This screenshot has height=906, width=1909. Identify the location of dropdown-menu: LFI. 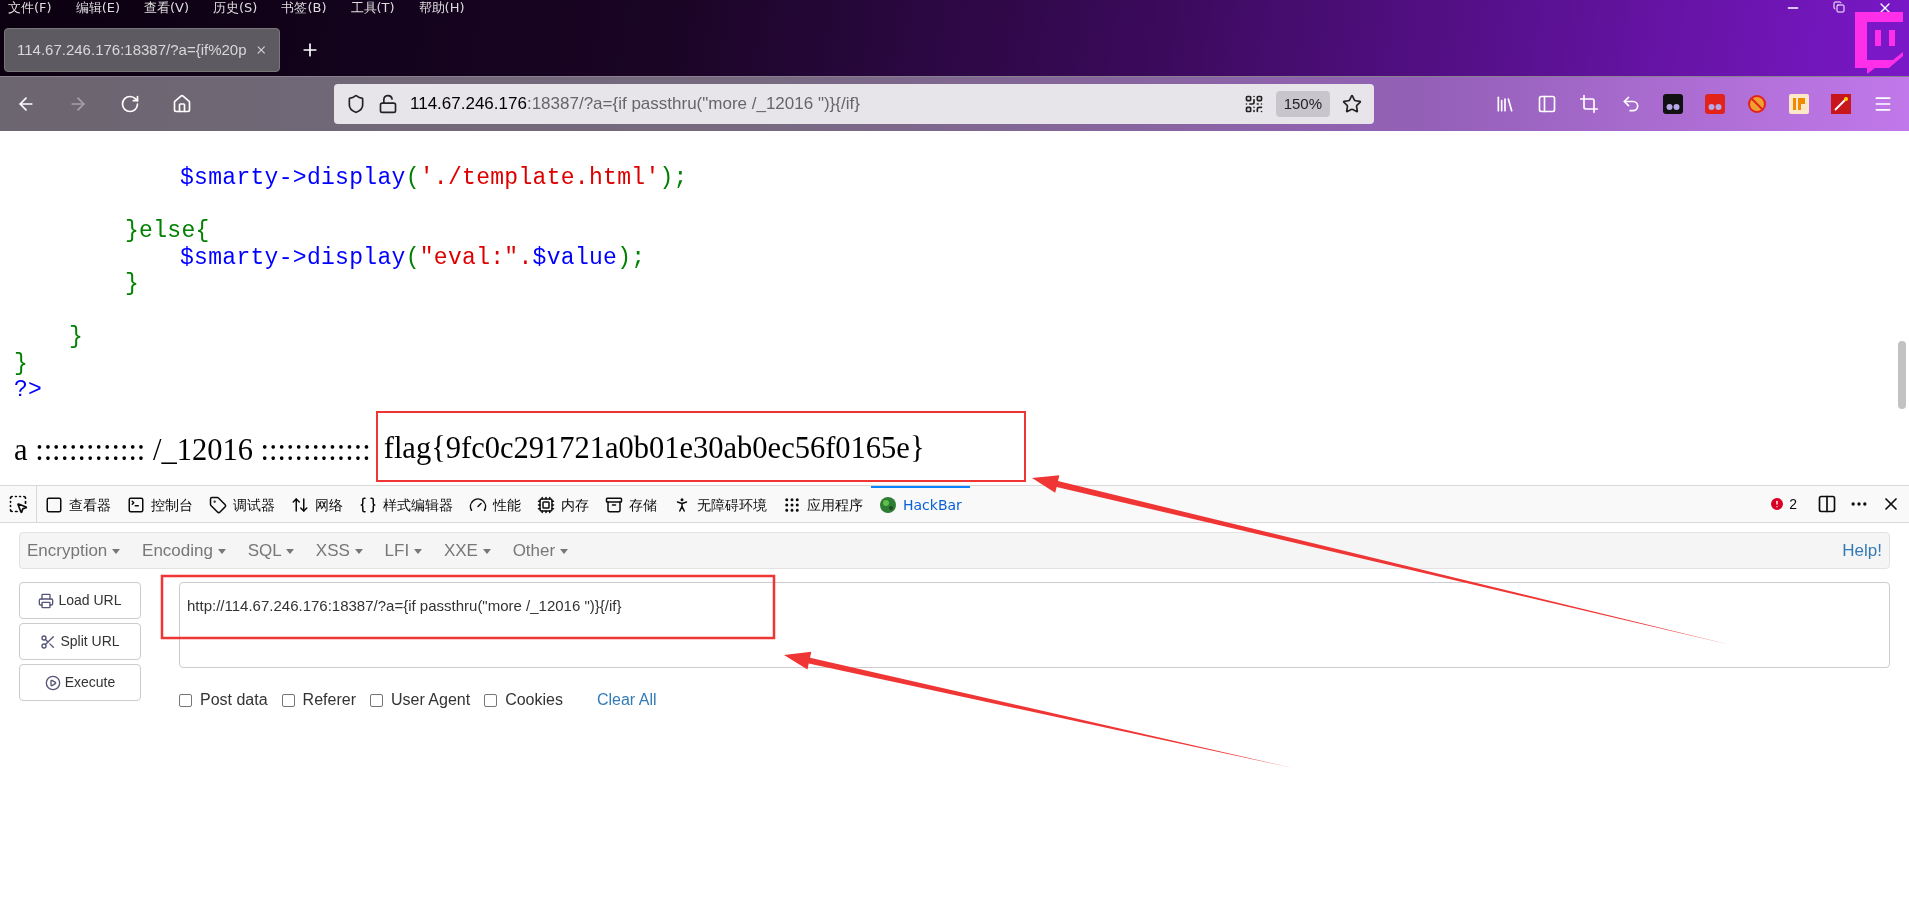
(403, 550).